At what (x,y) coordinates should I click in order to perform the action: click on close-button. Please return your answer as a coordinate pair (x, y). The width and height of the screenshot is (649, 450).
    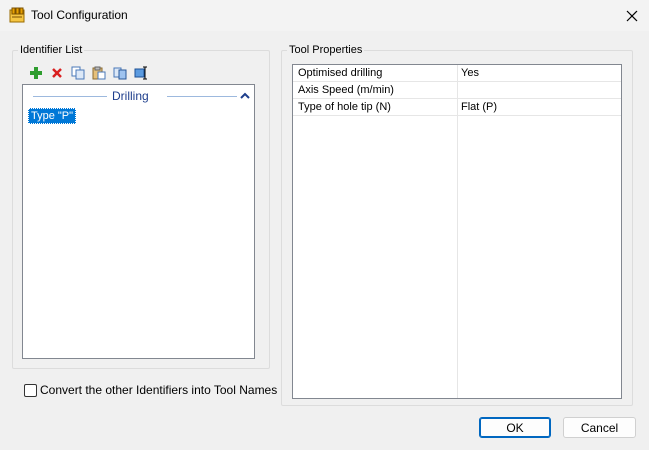
    Looking at the image, I should click on (632, 15).